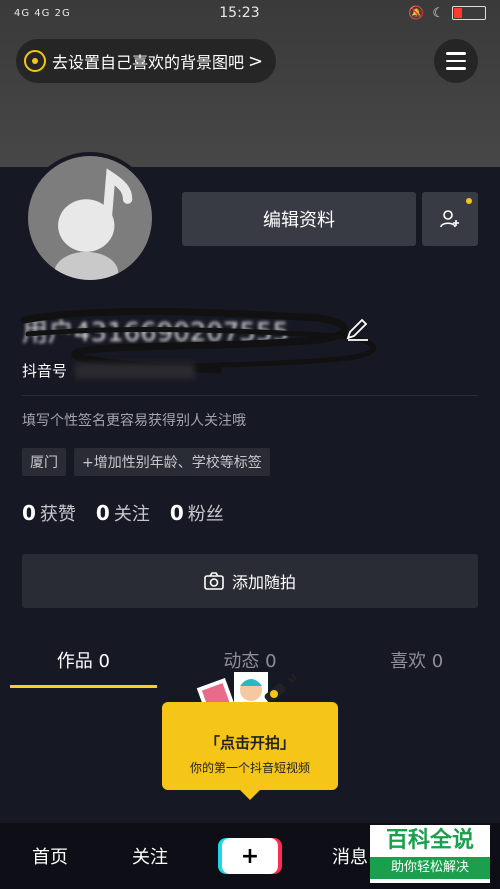 The width and height of the screenshot is (500, 889). I want to click on record-icon, so click(35, 61).